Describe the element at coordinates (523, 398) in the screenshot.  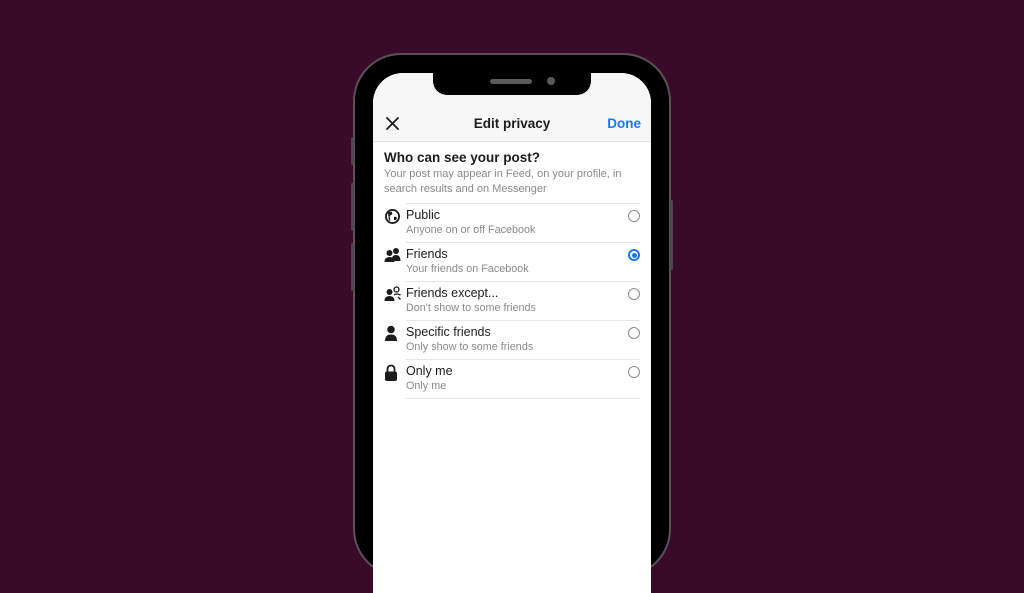
I see `divider` at that location.